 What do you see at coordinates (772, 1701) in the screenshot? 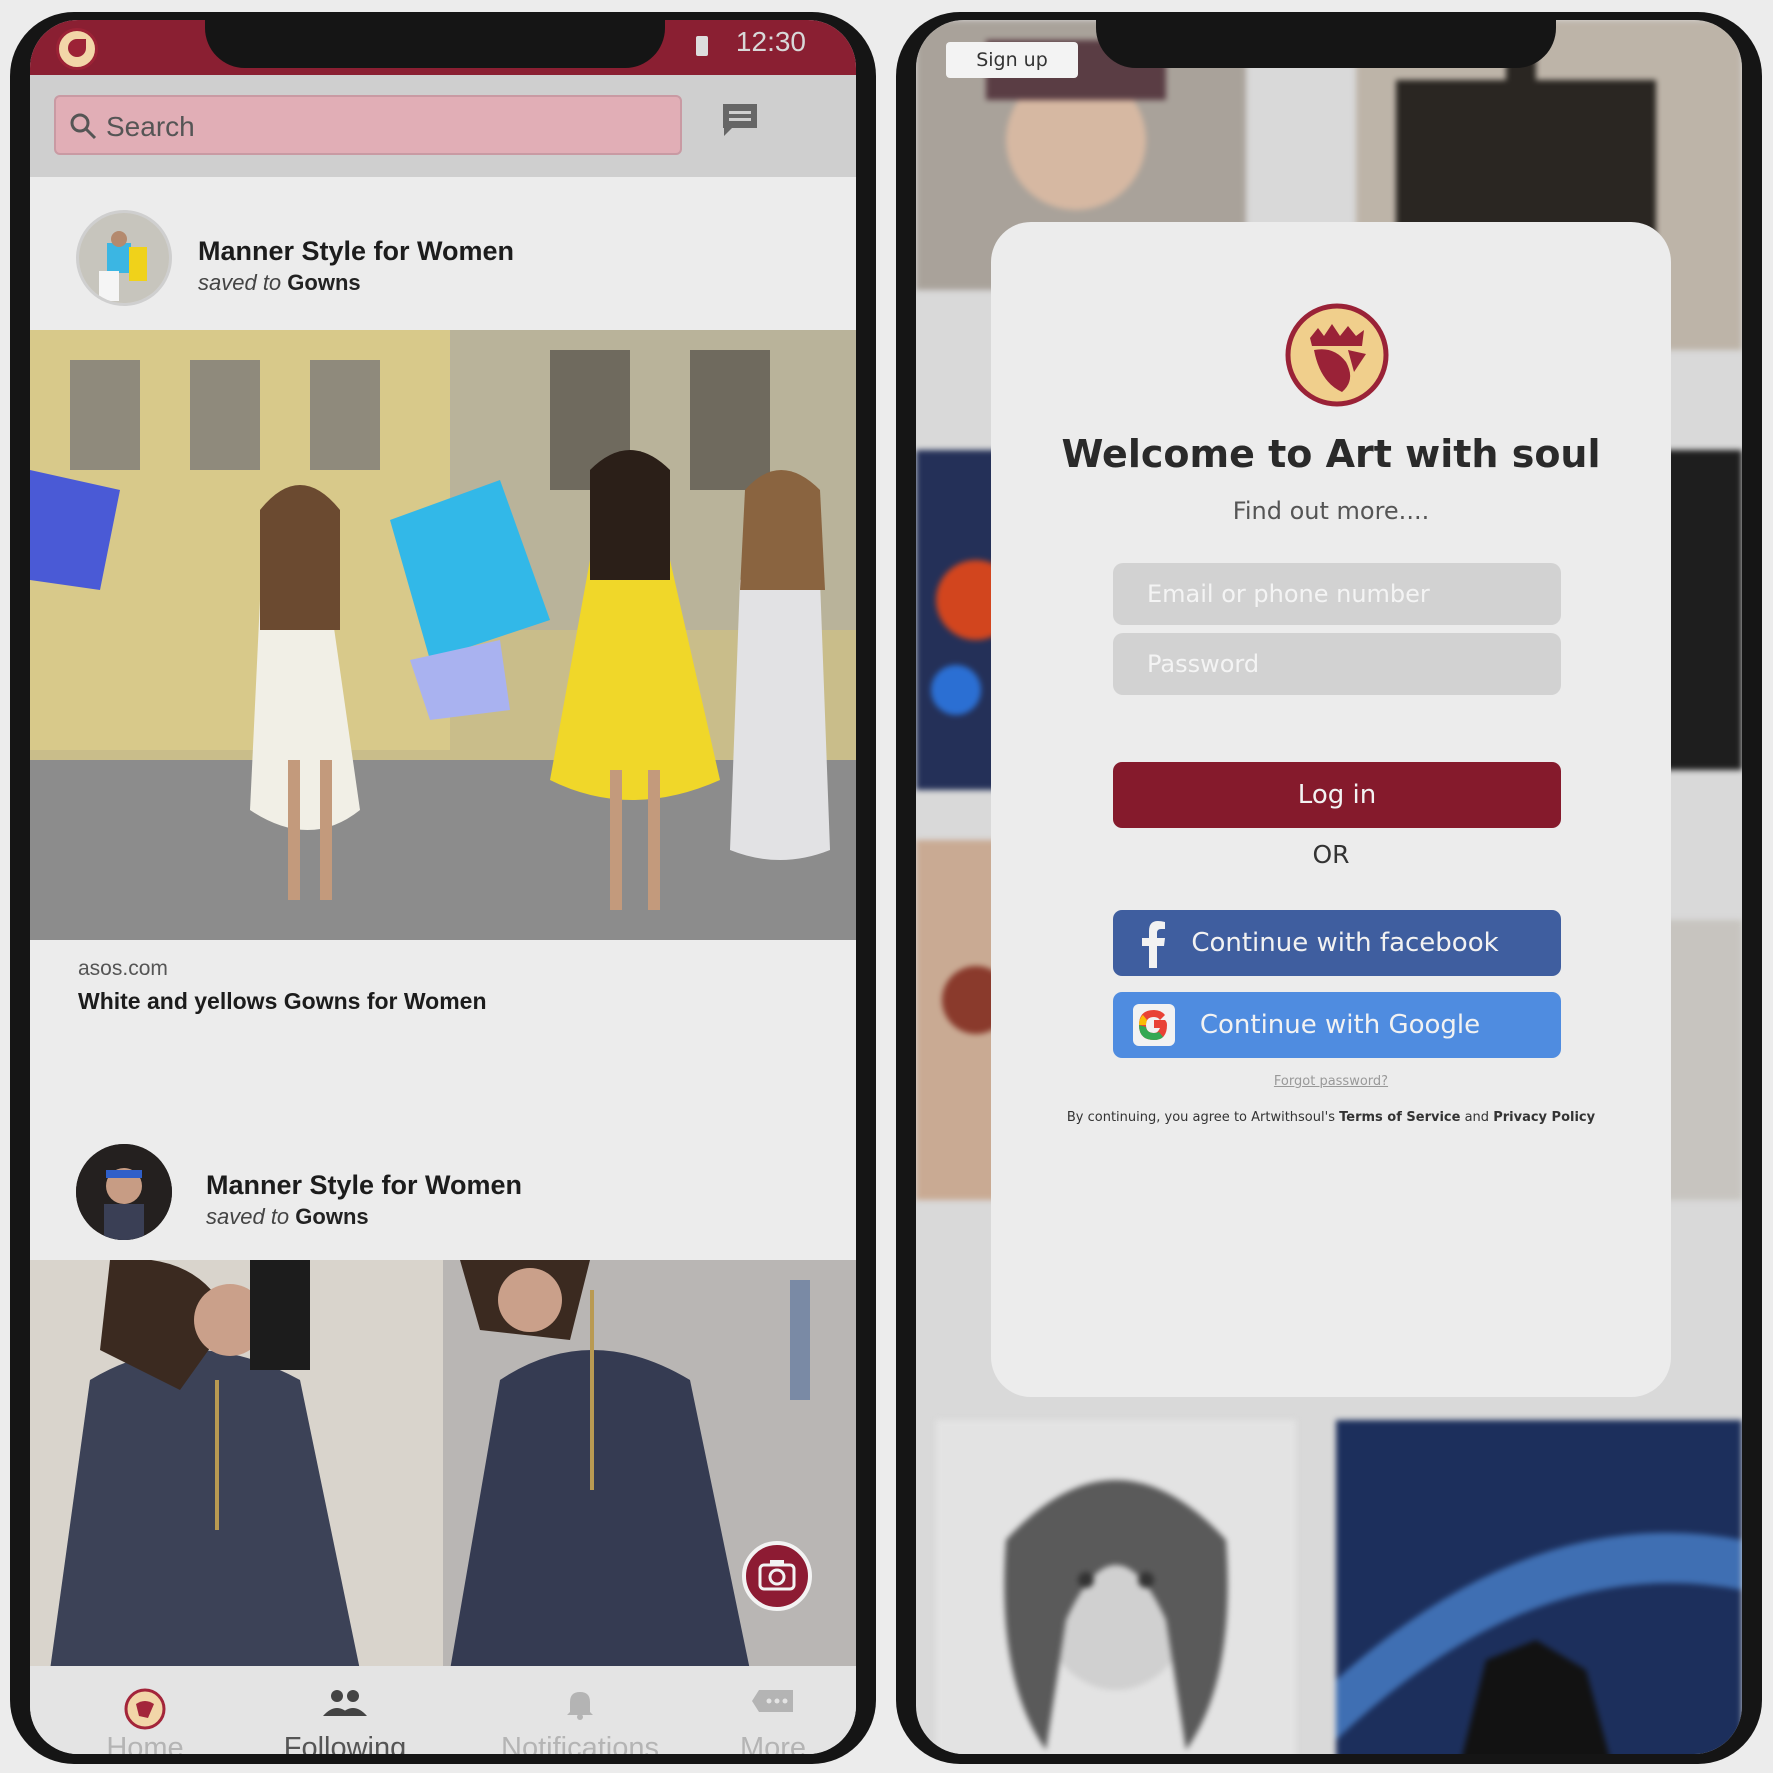
I see `more-icon` at bounding box center [772, 1701].